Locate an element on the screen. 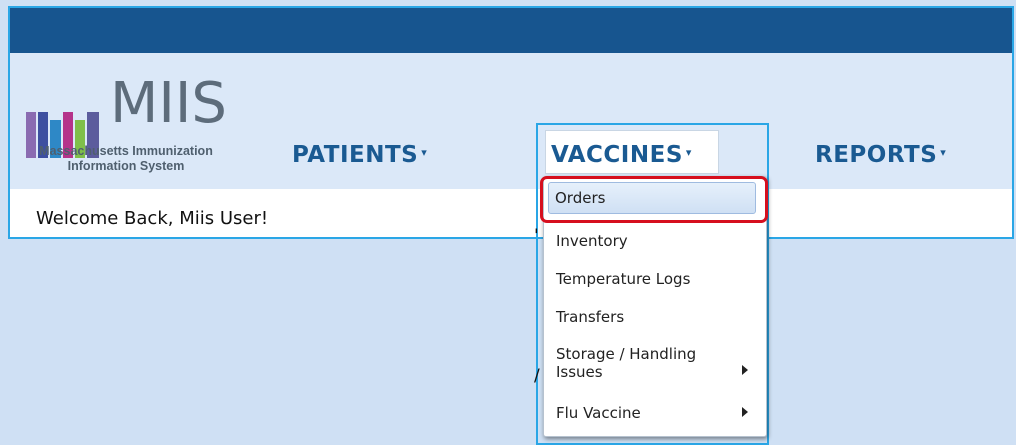  menu-item-storage-handling: Storage / Handling Issues is located at coordinates (655, 365).